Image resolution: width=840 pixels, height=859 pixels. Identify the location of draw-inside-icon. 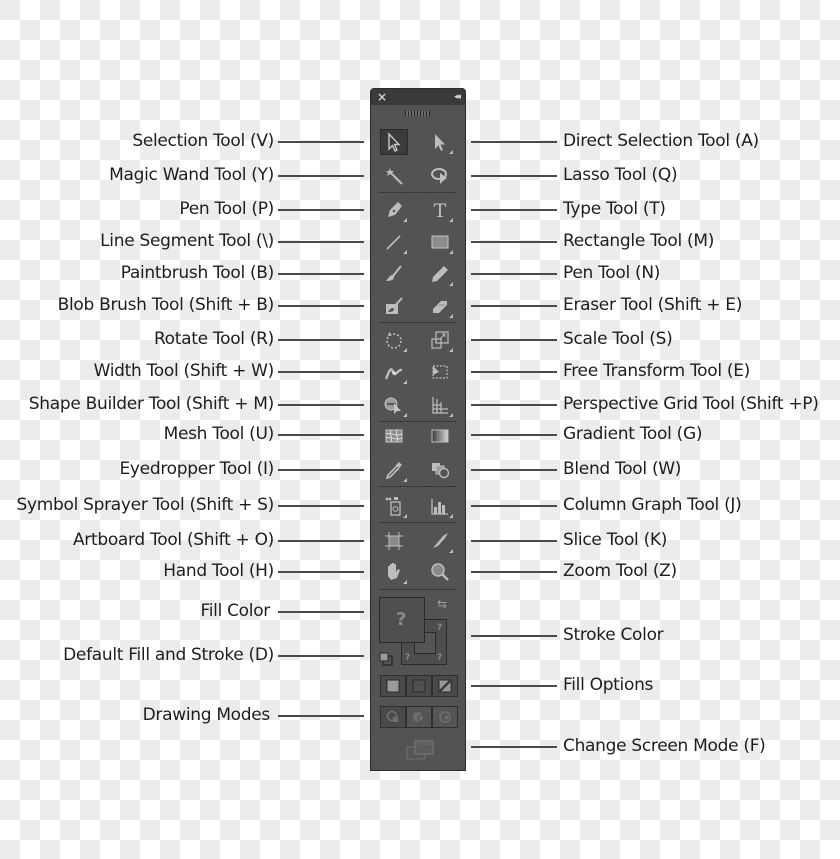
(445, 717).